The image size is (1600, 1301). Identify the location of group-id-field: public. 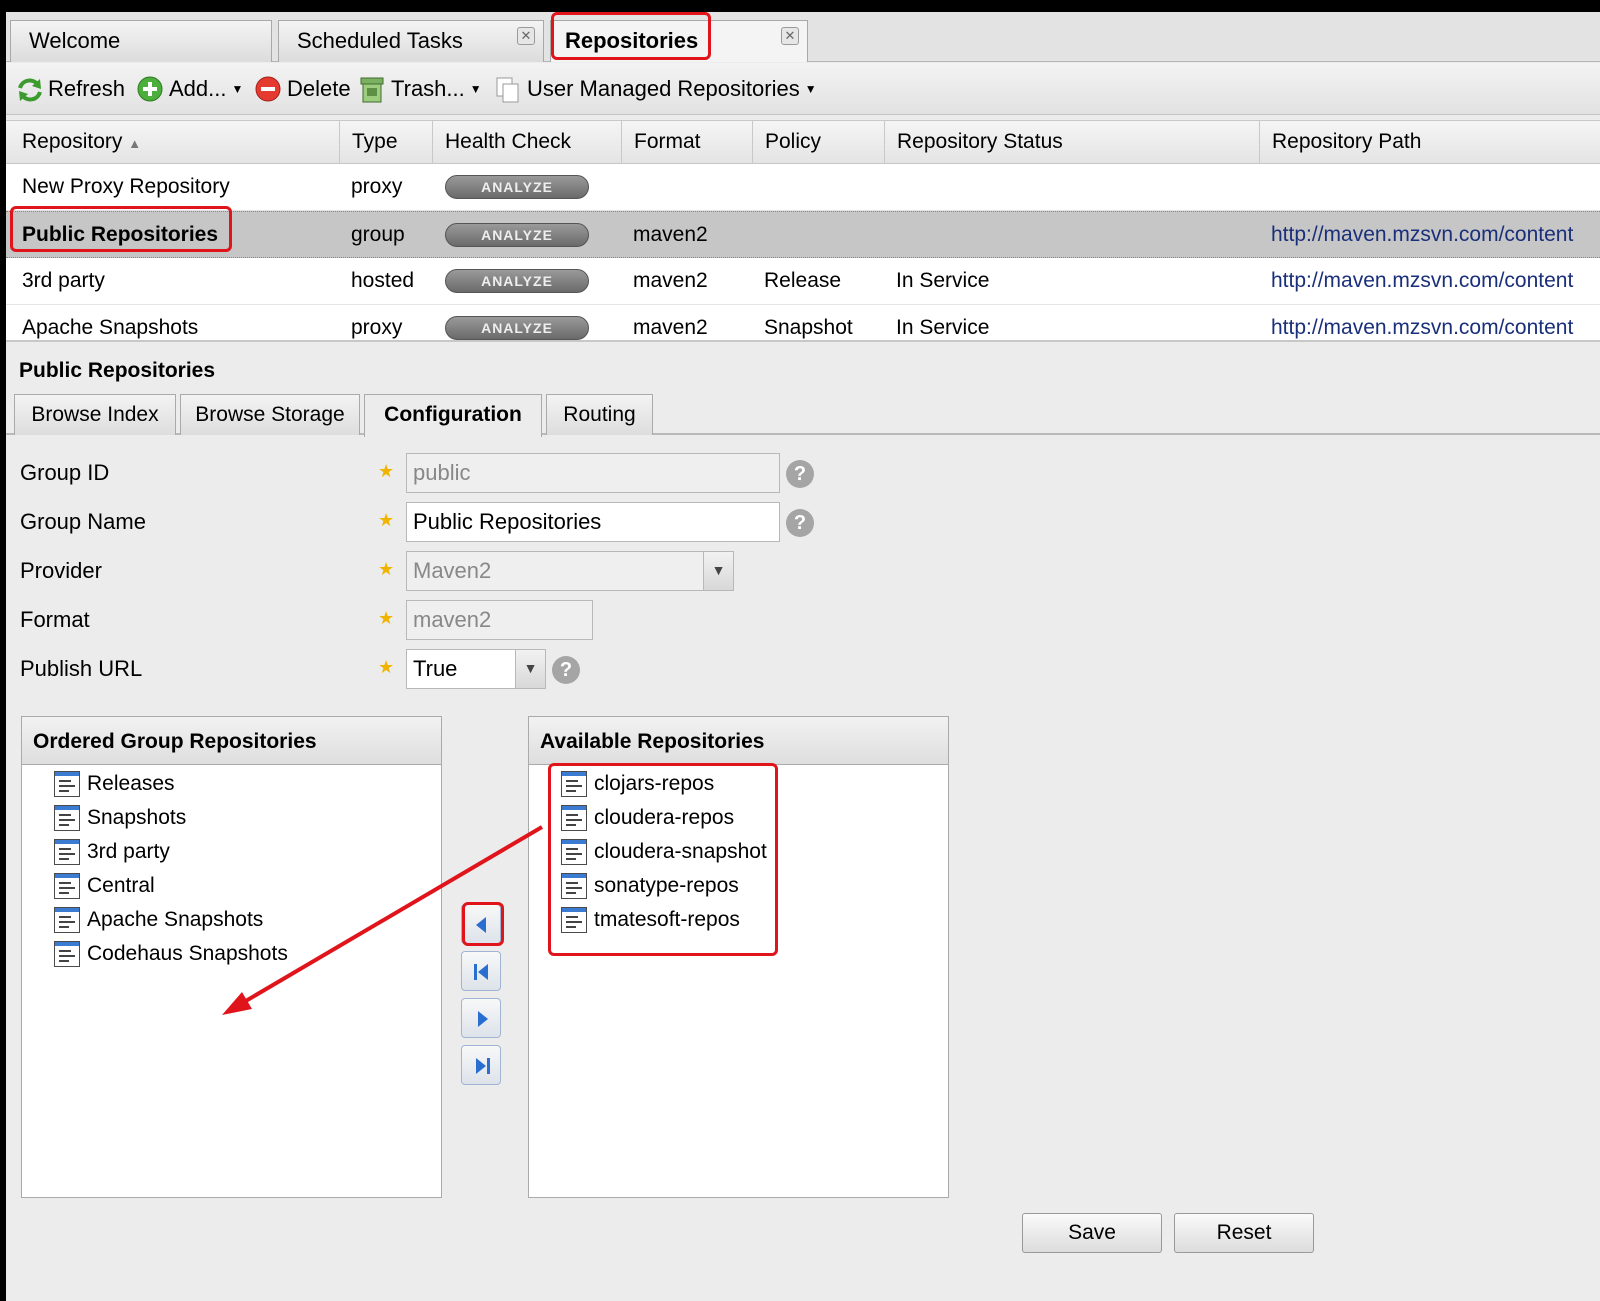
(593, 473).